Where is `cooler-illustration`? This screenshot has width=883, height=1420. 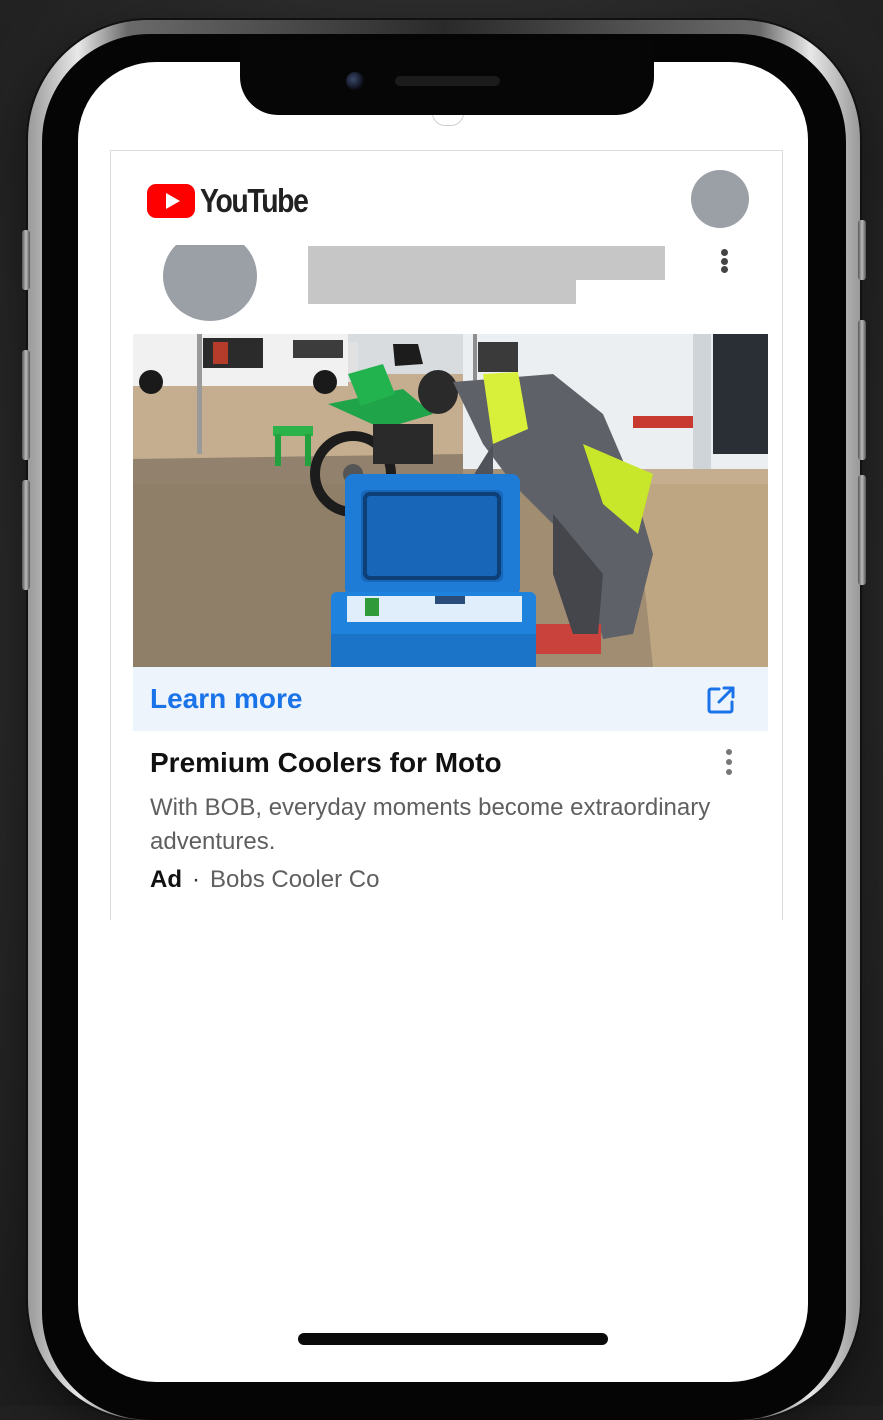 cooler-illustration is located at coordinates (433, 570).